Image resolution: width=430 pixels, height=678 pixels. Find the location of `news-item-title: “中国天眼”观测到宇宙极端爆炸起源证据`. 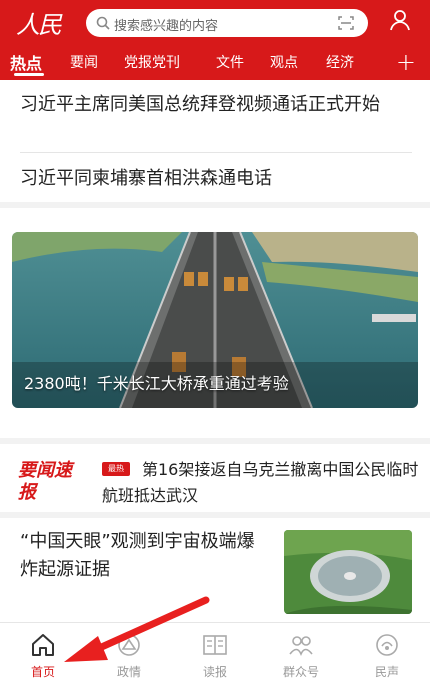

news-item-title: “中国天眼”观测到宇宙极端爆炸起源证据 is located at coordinates (137, 555).